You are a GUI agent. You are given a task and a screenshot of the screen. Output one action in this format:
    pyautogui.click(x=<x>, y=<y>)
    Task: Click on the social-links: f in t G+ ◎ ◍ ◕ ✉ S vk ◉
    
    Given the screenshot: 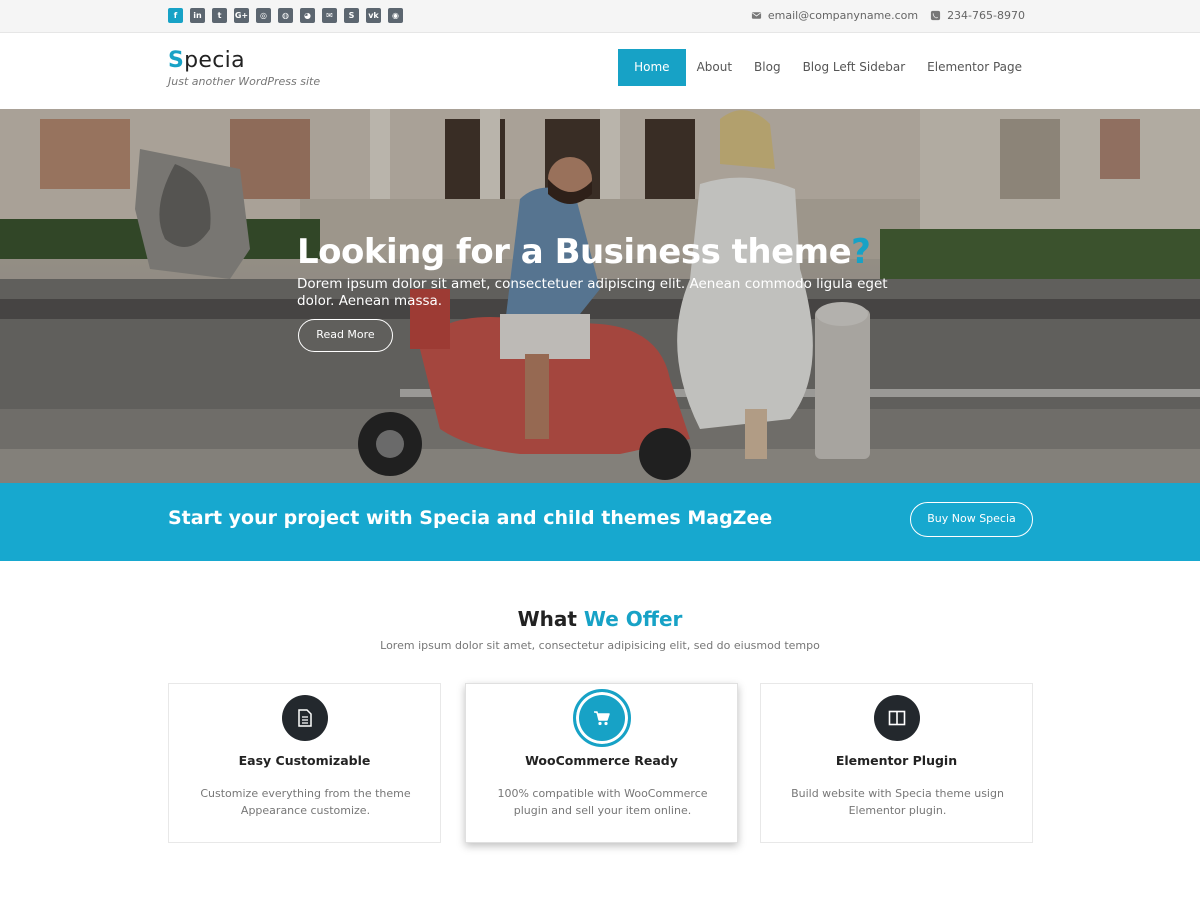 What is the action you would take?
    pyautogui.click(x=285, y=15)
    